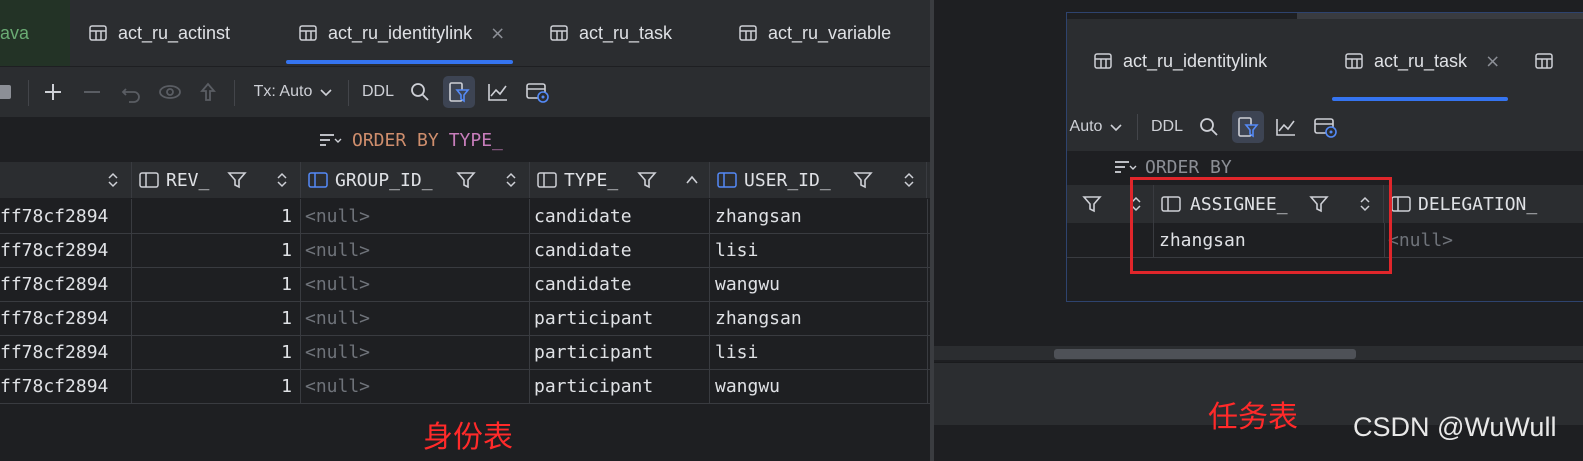 This screenshot has width=1583, height=461. I want to click on table-row: ff78cf2894 1 <null> participant zhangsan, so click(465, 318).